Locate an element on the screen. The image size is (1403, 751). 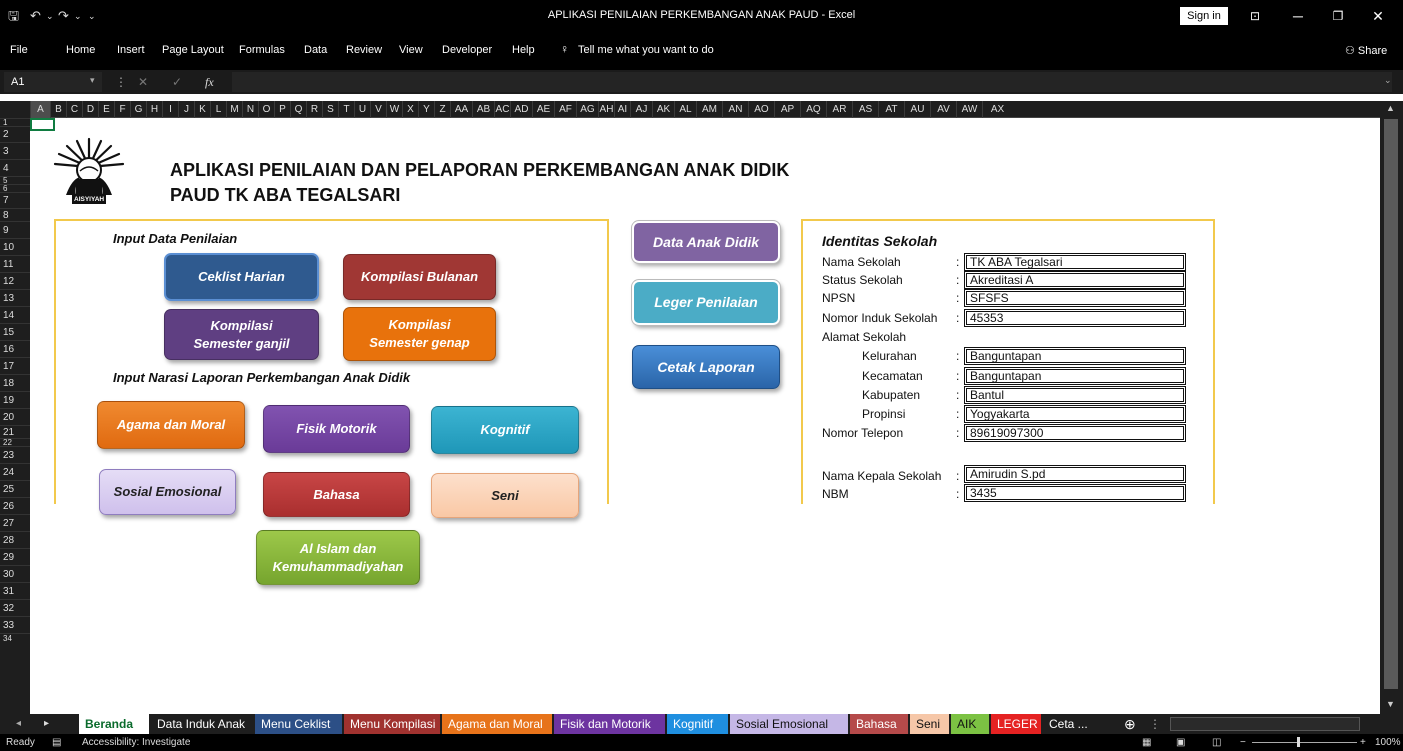
name-box-dropdown-icon: ▾ is located at coordinates (92, 80).